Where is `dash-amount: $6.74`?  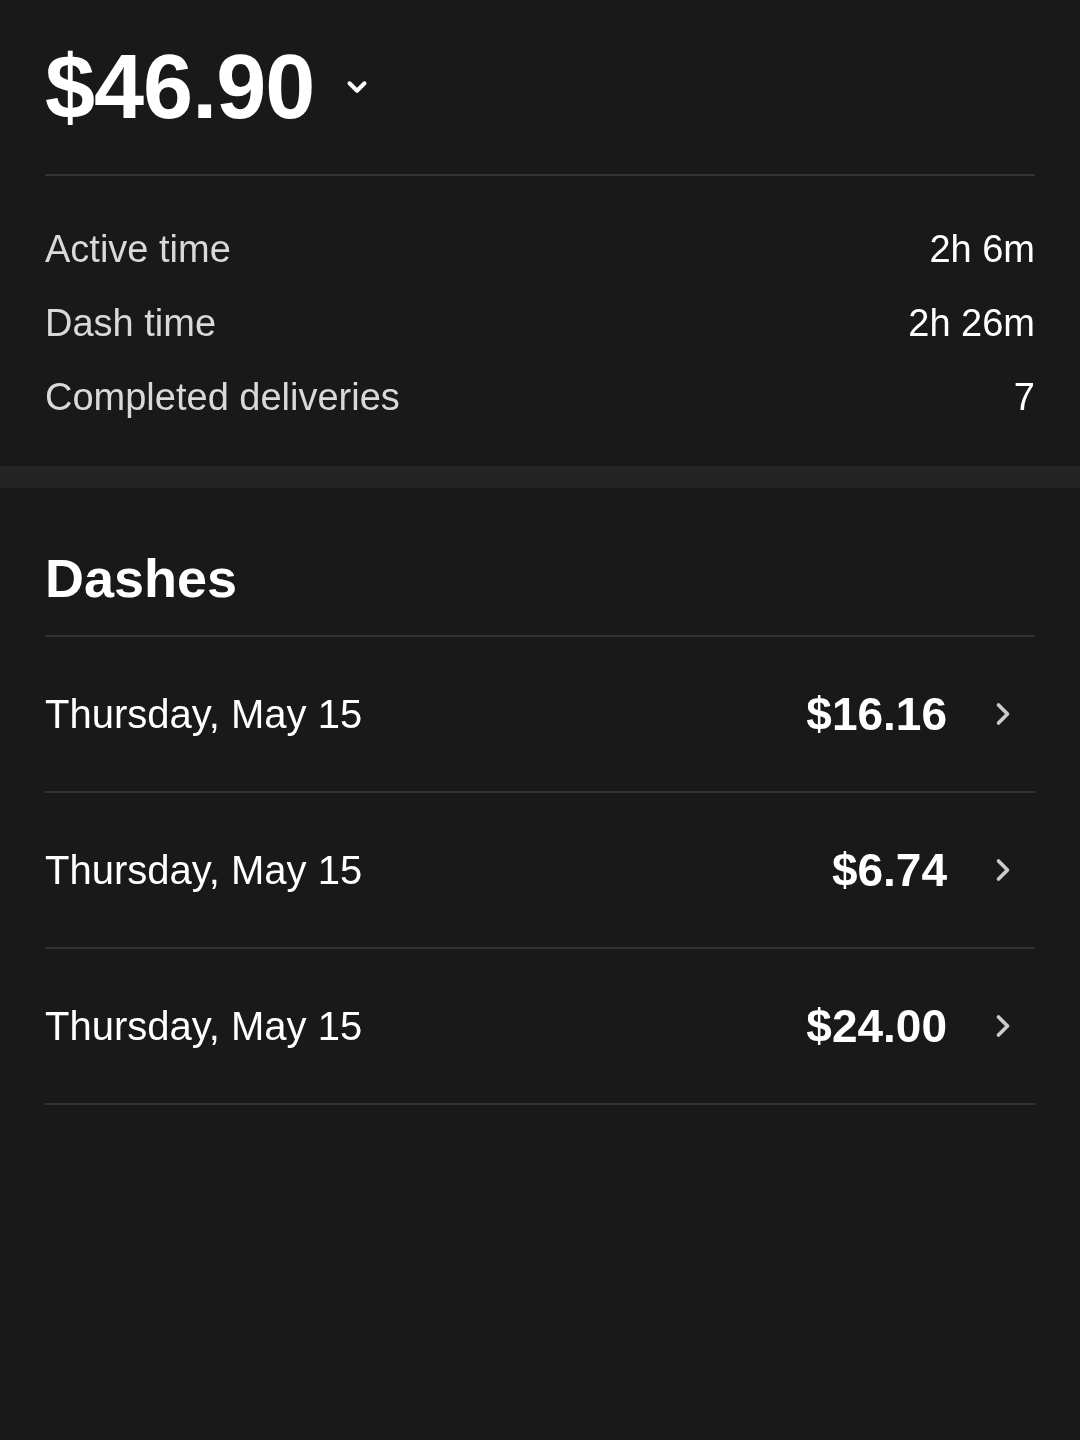 dash-amount: $6.74 is located at coordinates (889, 870).